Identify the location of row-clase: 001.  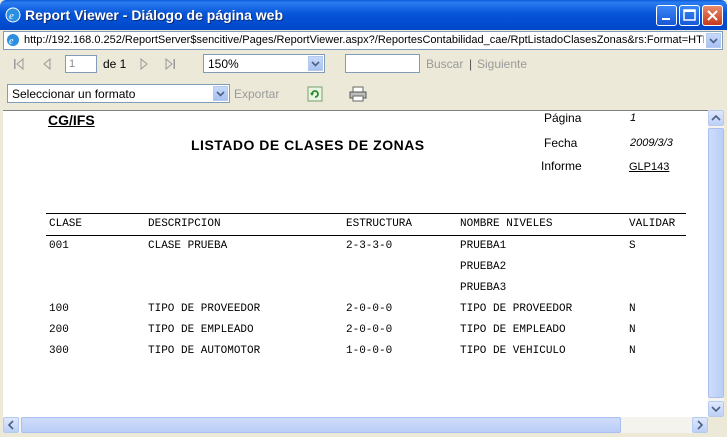
(59, 246).